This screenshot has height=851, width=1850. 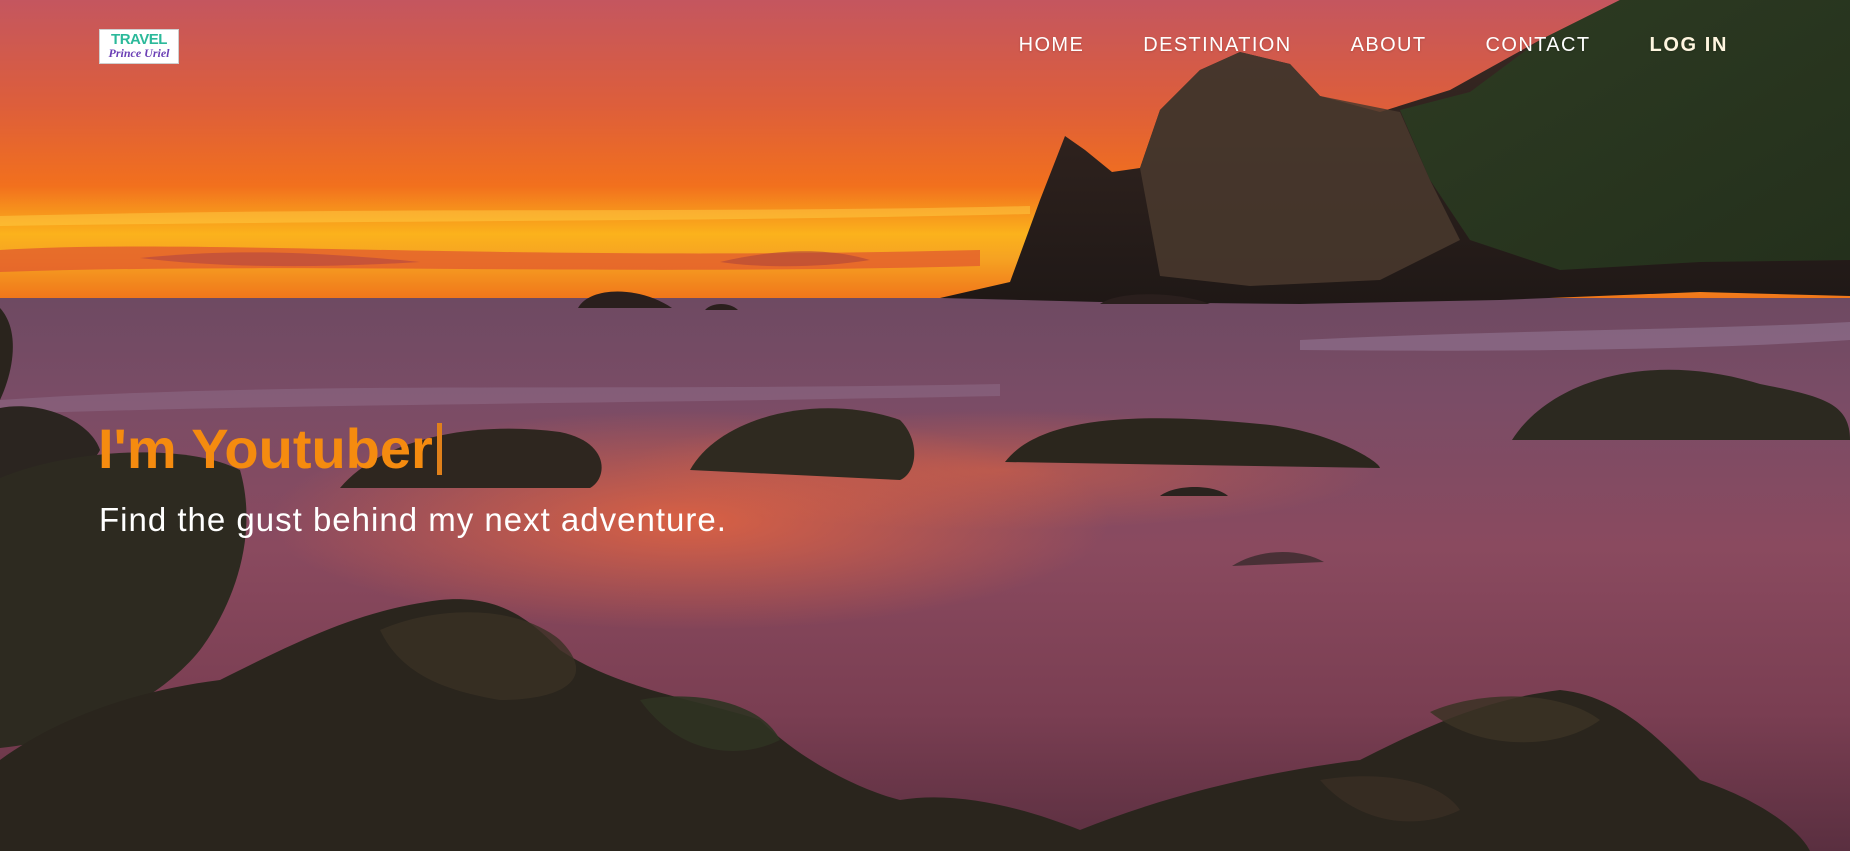 I want to click on logo-tagline: Prince Uriel, so click(x=139, y=53).